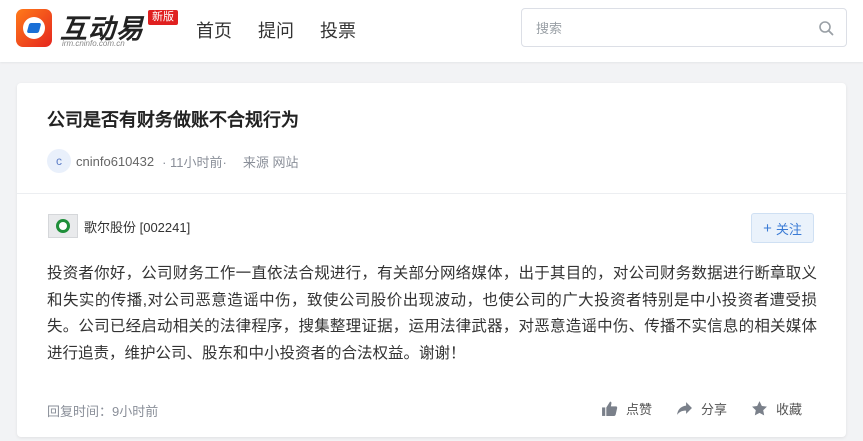 This screenshot has height=441, width=863. I want to click on logo-mark-icon, so click(34, 28).